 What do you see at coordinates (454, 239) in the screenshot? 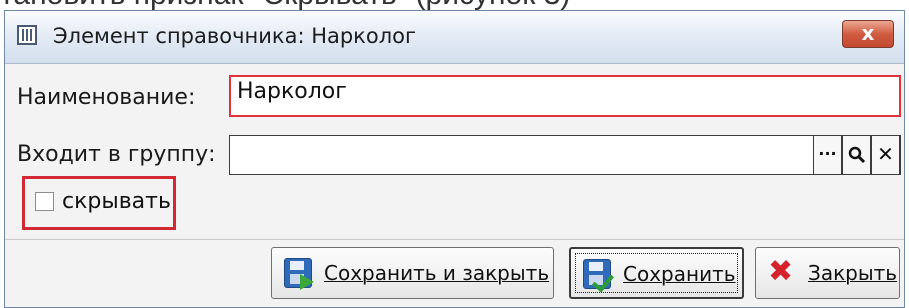
I see `footer-divider` at bounding box center [454, 239].